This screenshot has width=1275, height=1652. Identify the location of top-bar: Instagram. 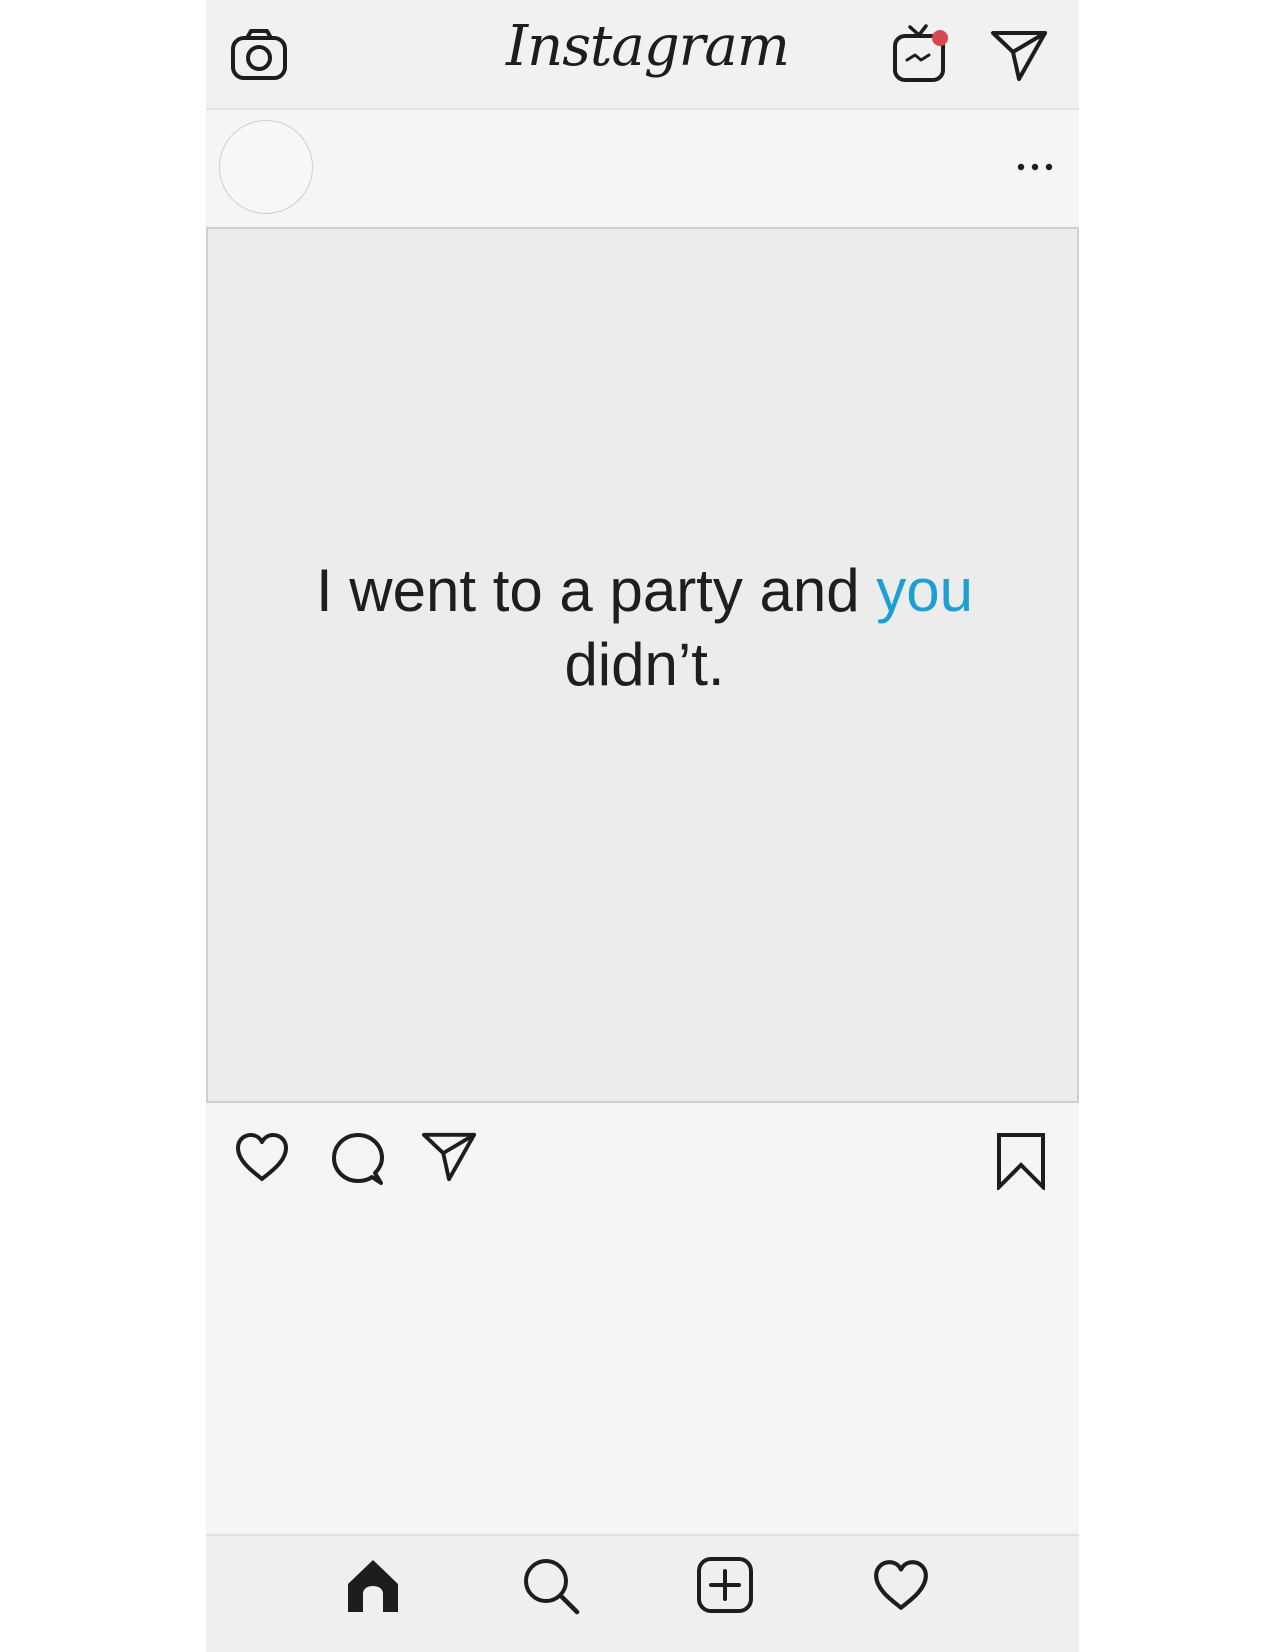
(642, 55).